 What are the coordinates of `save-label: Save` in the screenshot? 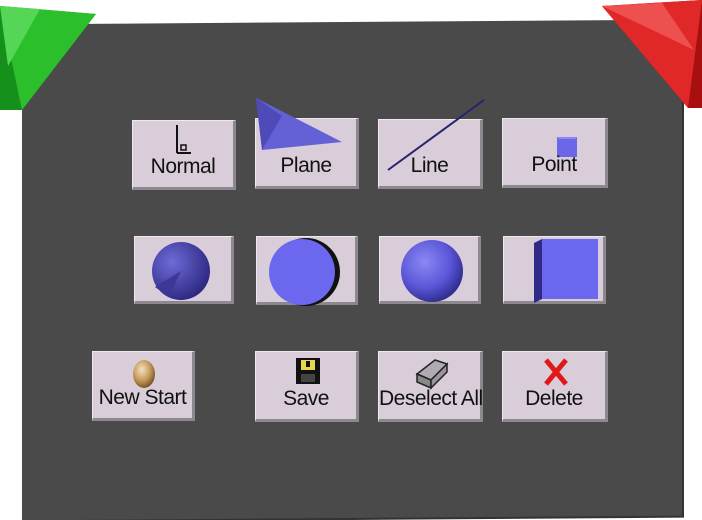 It's located at (306, 398).